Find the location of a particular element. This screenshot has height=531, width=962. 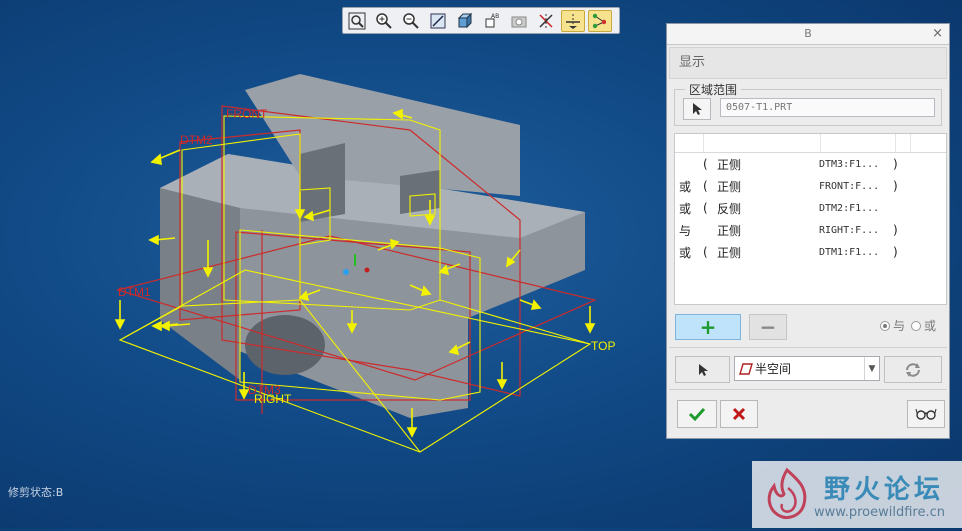

view-toolbar: AB is located at coordinates (481, 20).